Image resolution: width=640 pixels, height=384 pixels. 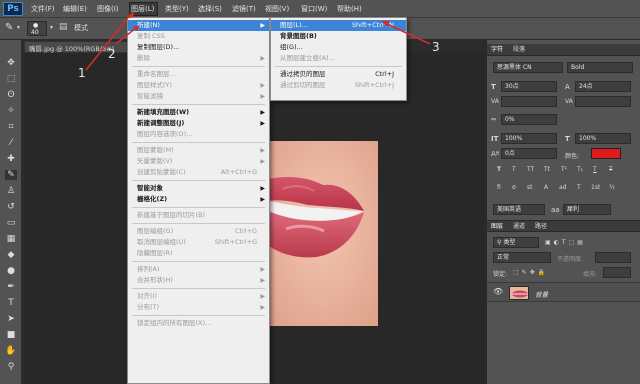 I want to click on small-caps-button: Tt, so click(x=547, y=169).